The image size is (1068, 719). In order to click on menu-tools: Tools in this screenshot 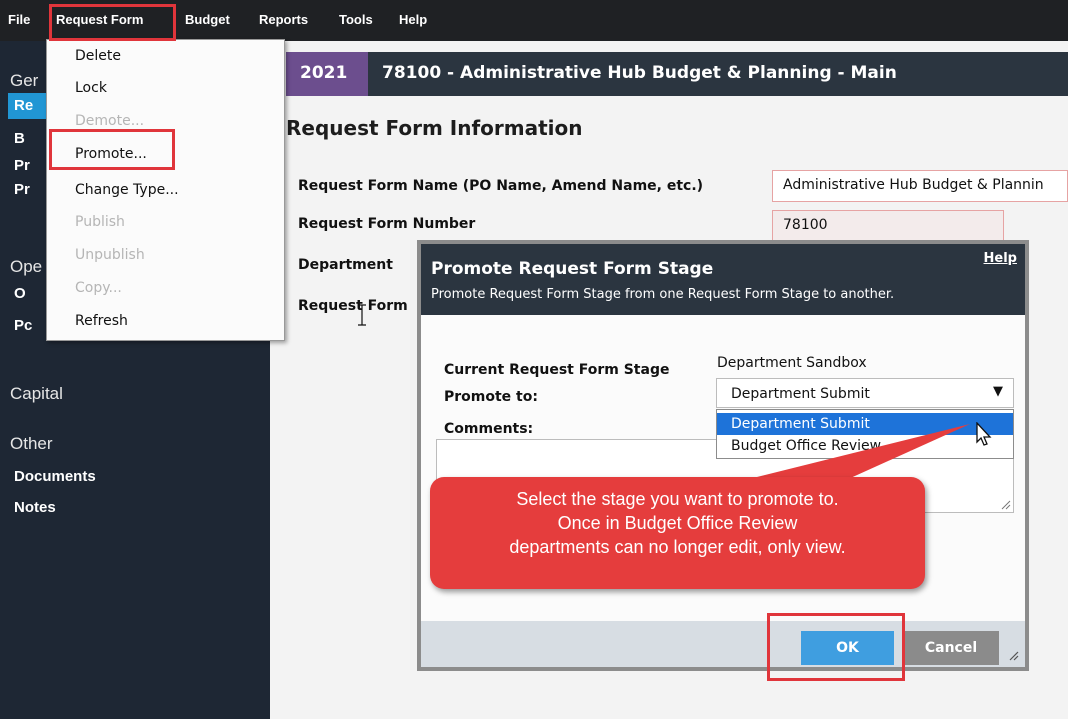, I will do `click(356, 19)`.